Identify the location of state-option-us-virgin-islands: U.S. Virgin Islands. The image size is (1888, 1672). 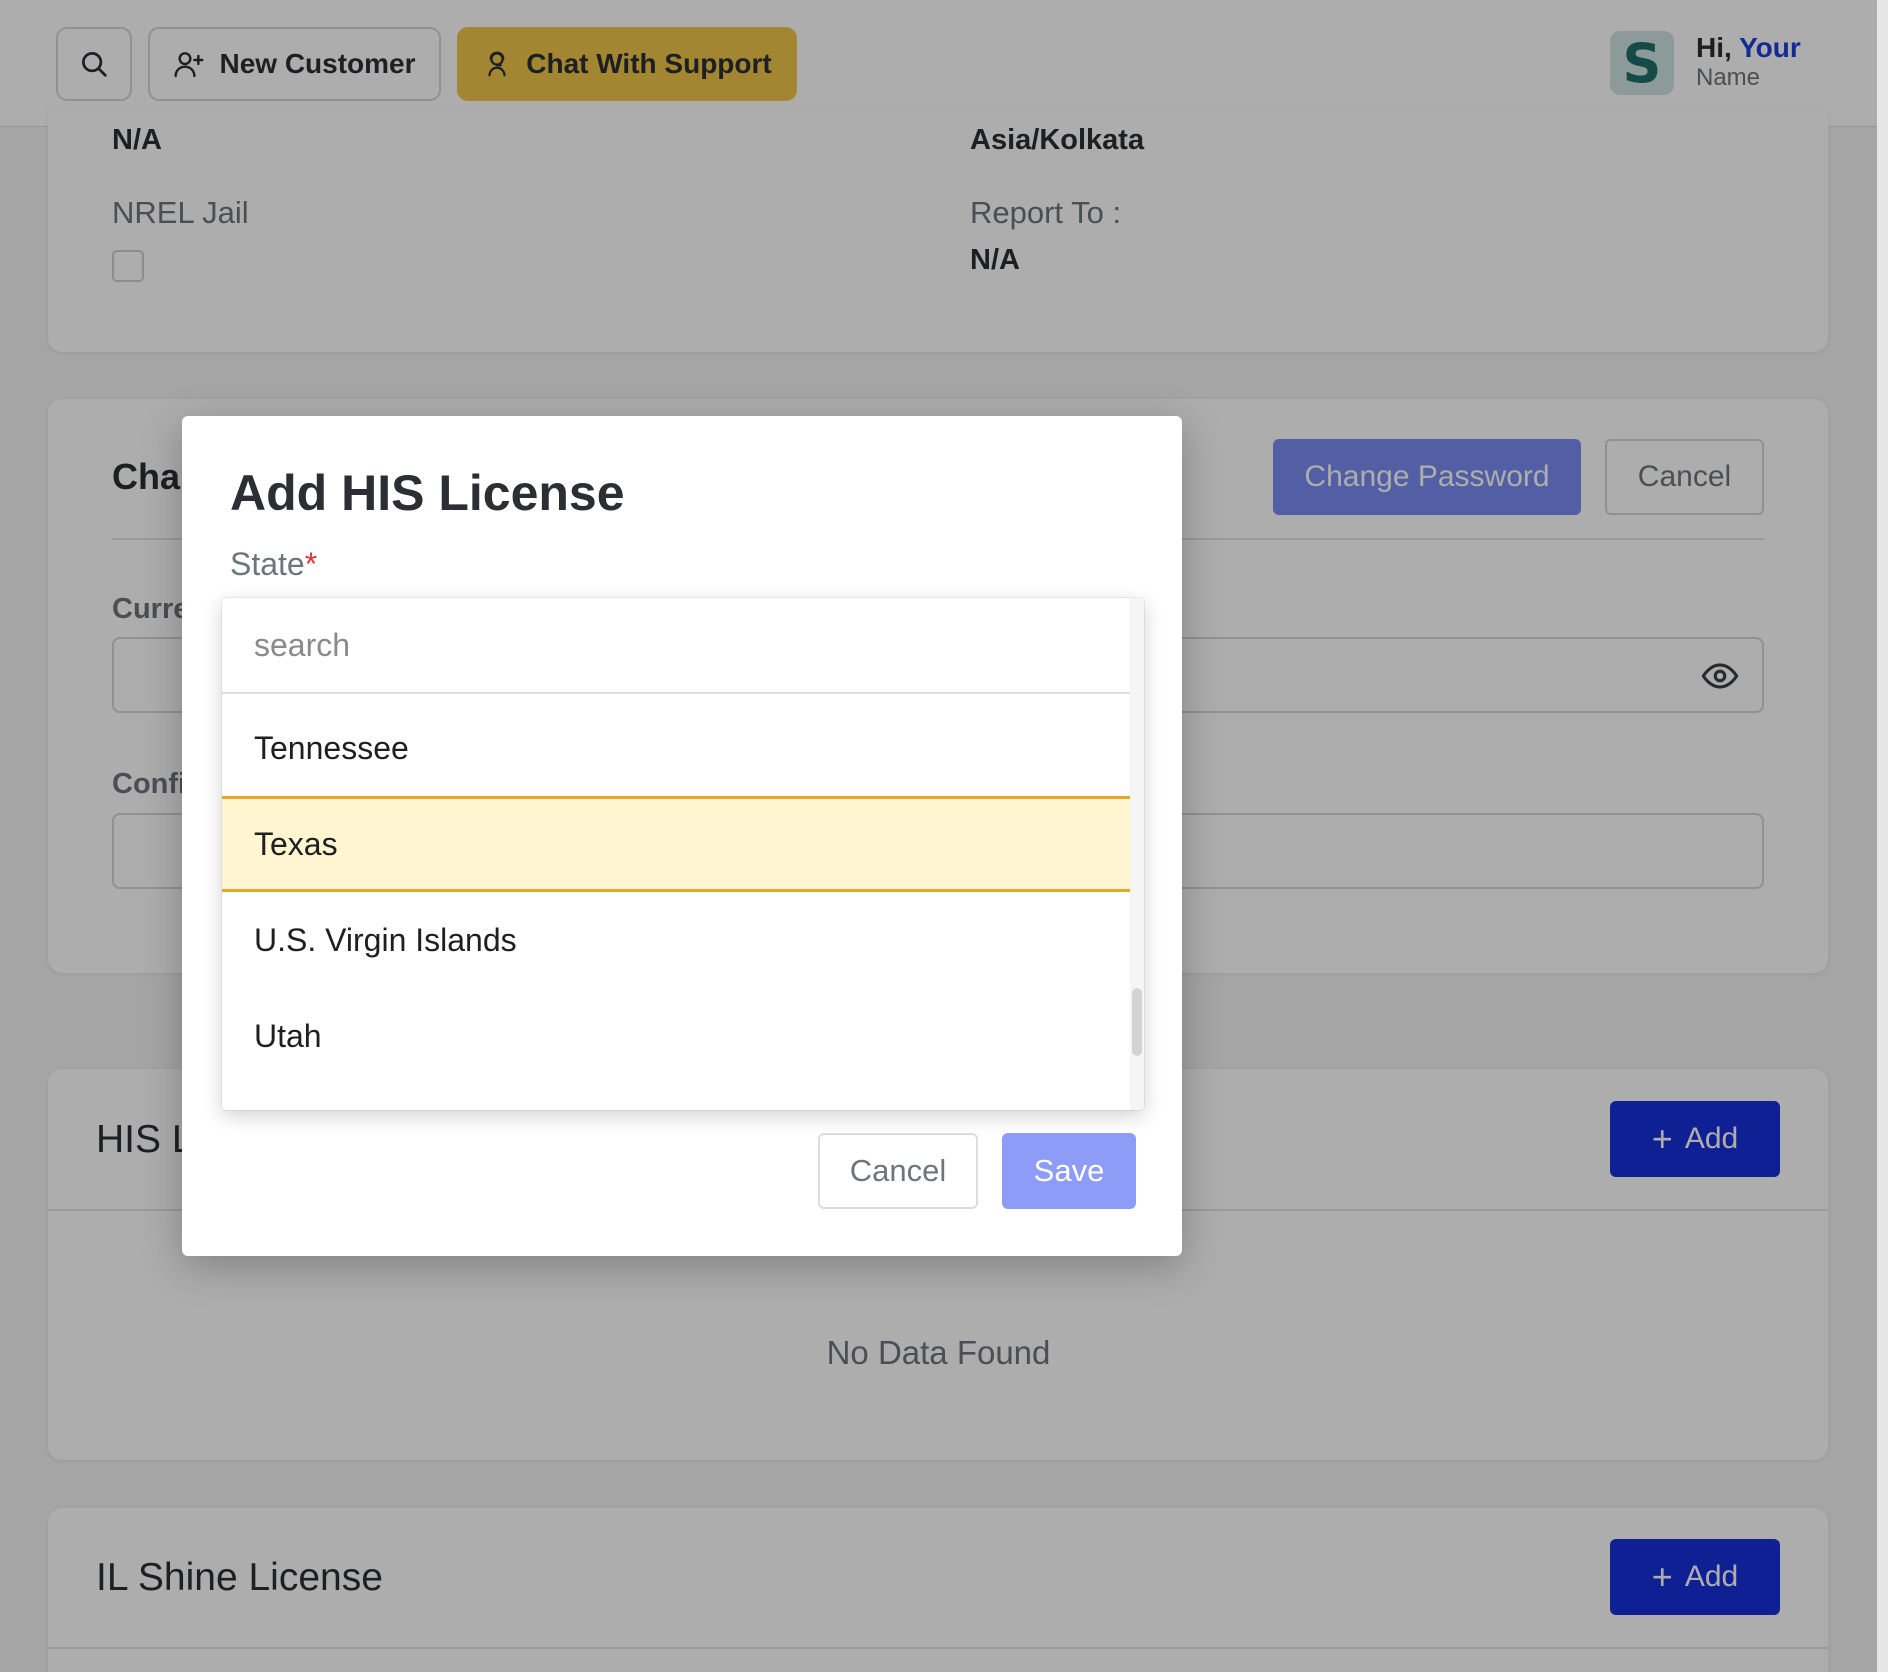
(676, 940).